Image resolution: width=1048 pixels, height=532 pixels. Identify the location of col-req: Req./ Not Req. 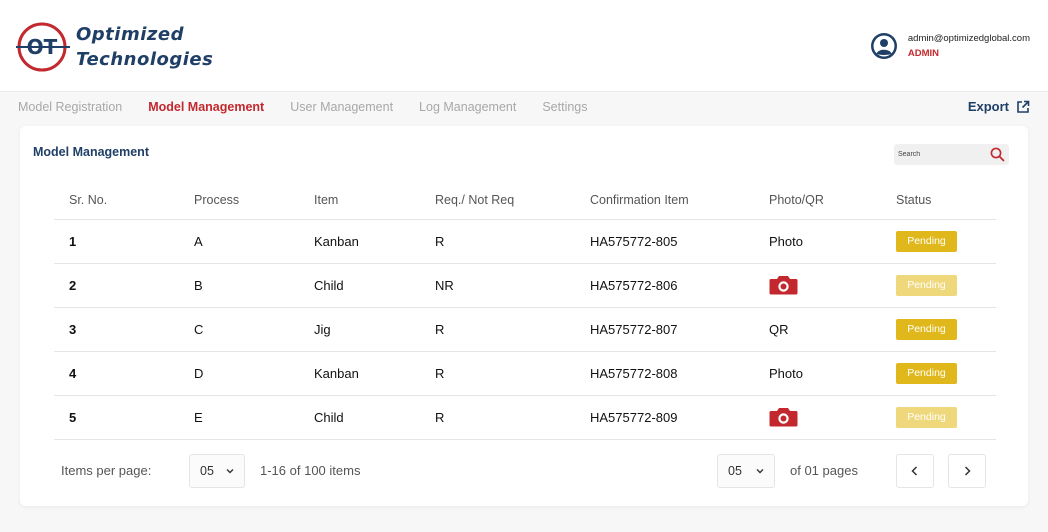
(497, 200).